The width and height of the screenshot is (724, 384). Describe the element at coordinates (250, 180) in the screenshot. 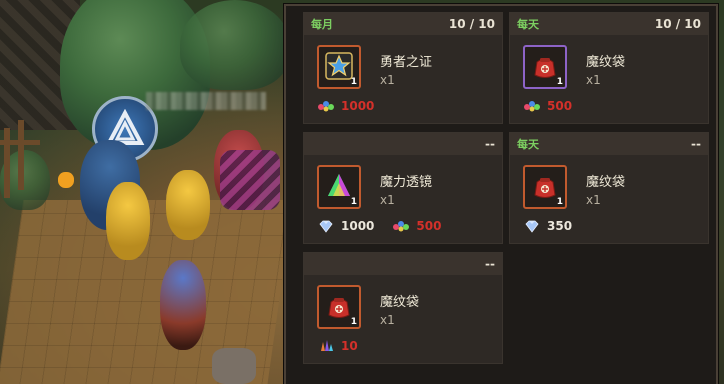

I see `npc-spiked-weapon` at that location.